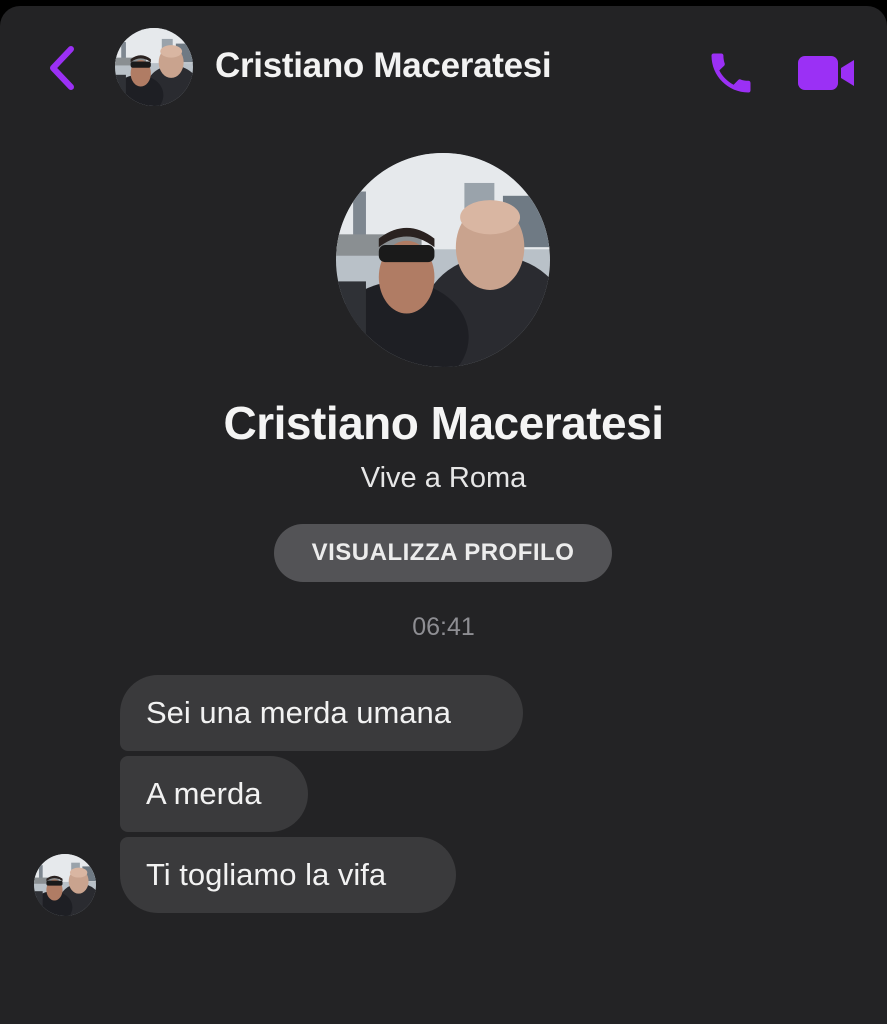  I want to click on profile-location: Vive a Roma, so click(443, 478).